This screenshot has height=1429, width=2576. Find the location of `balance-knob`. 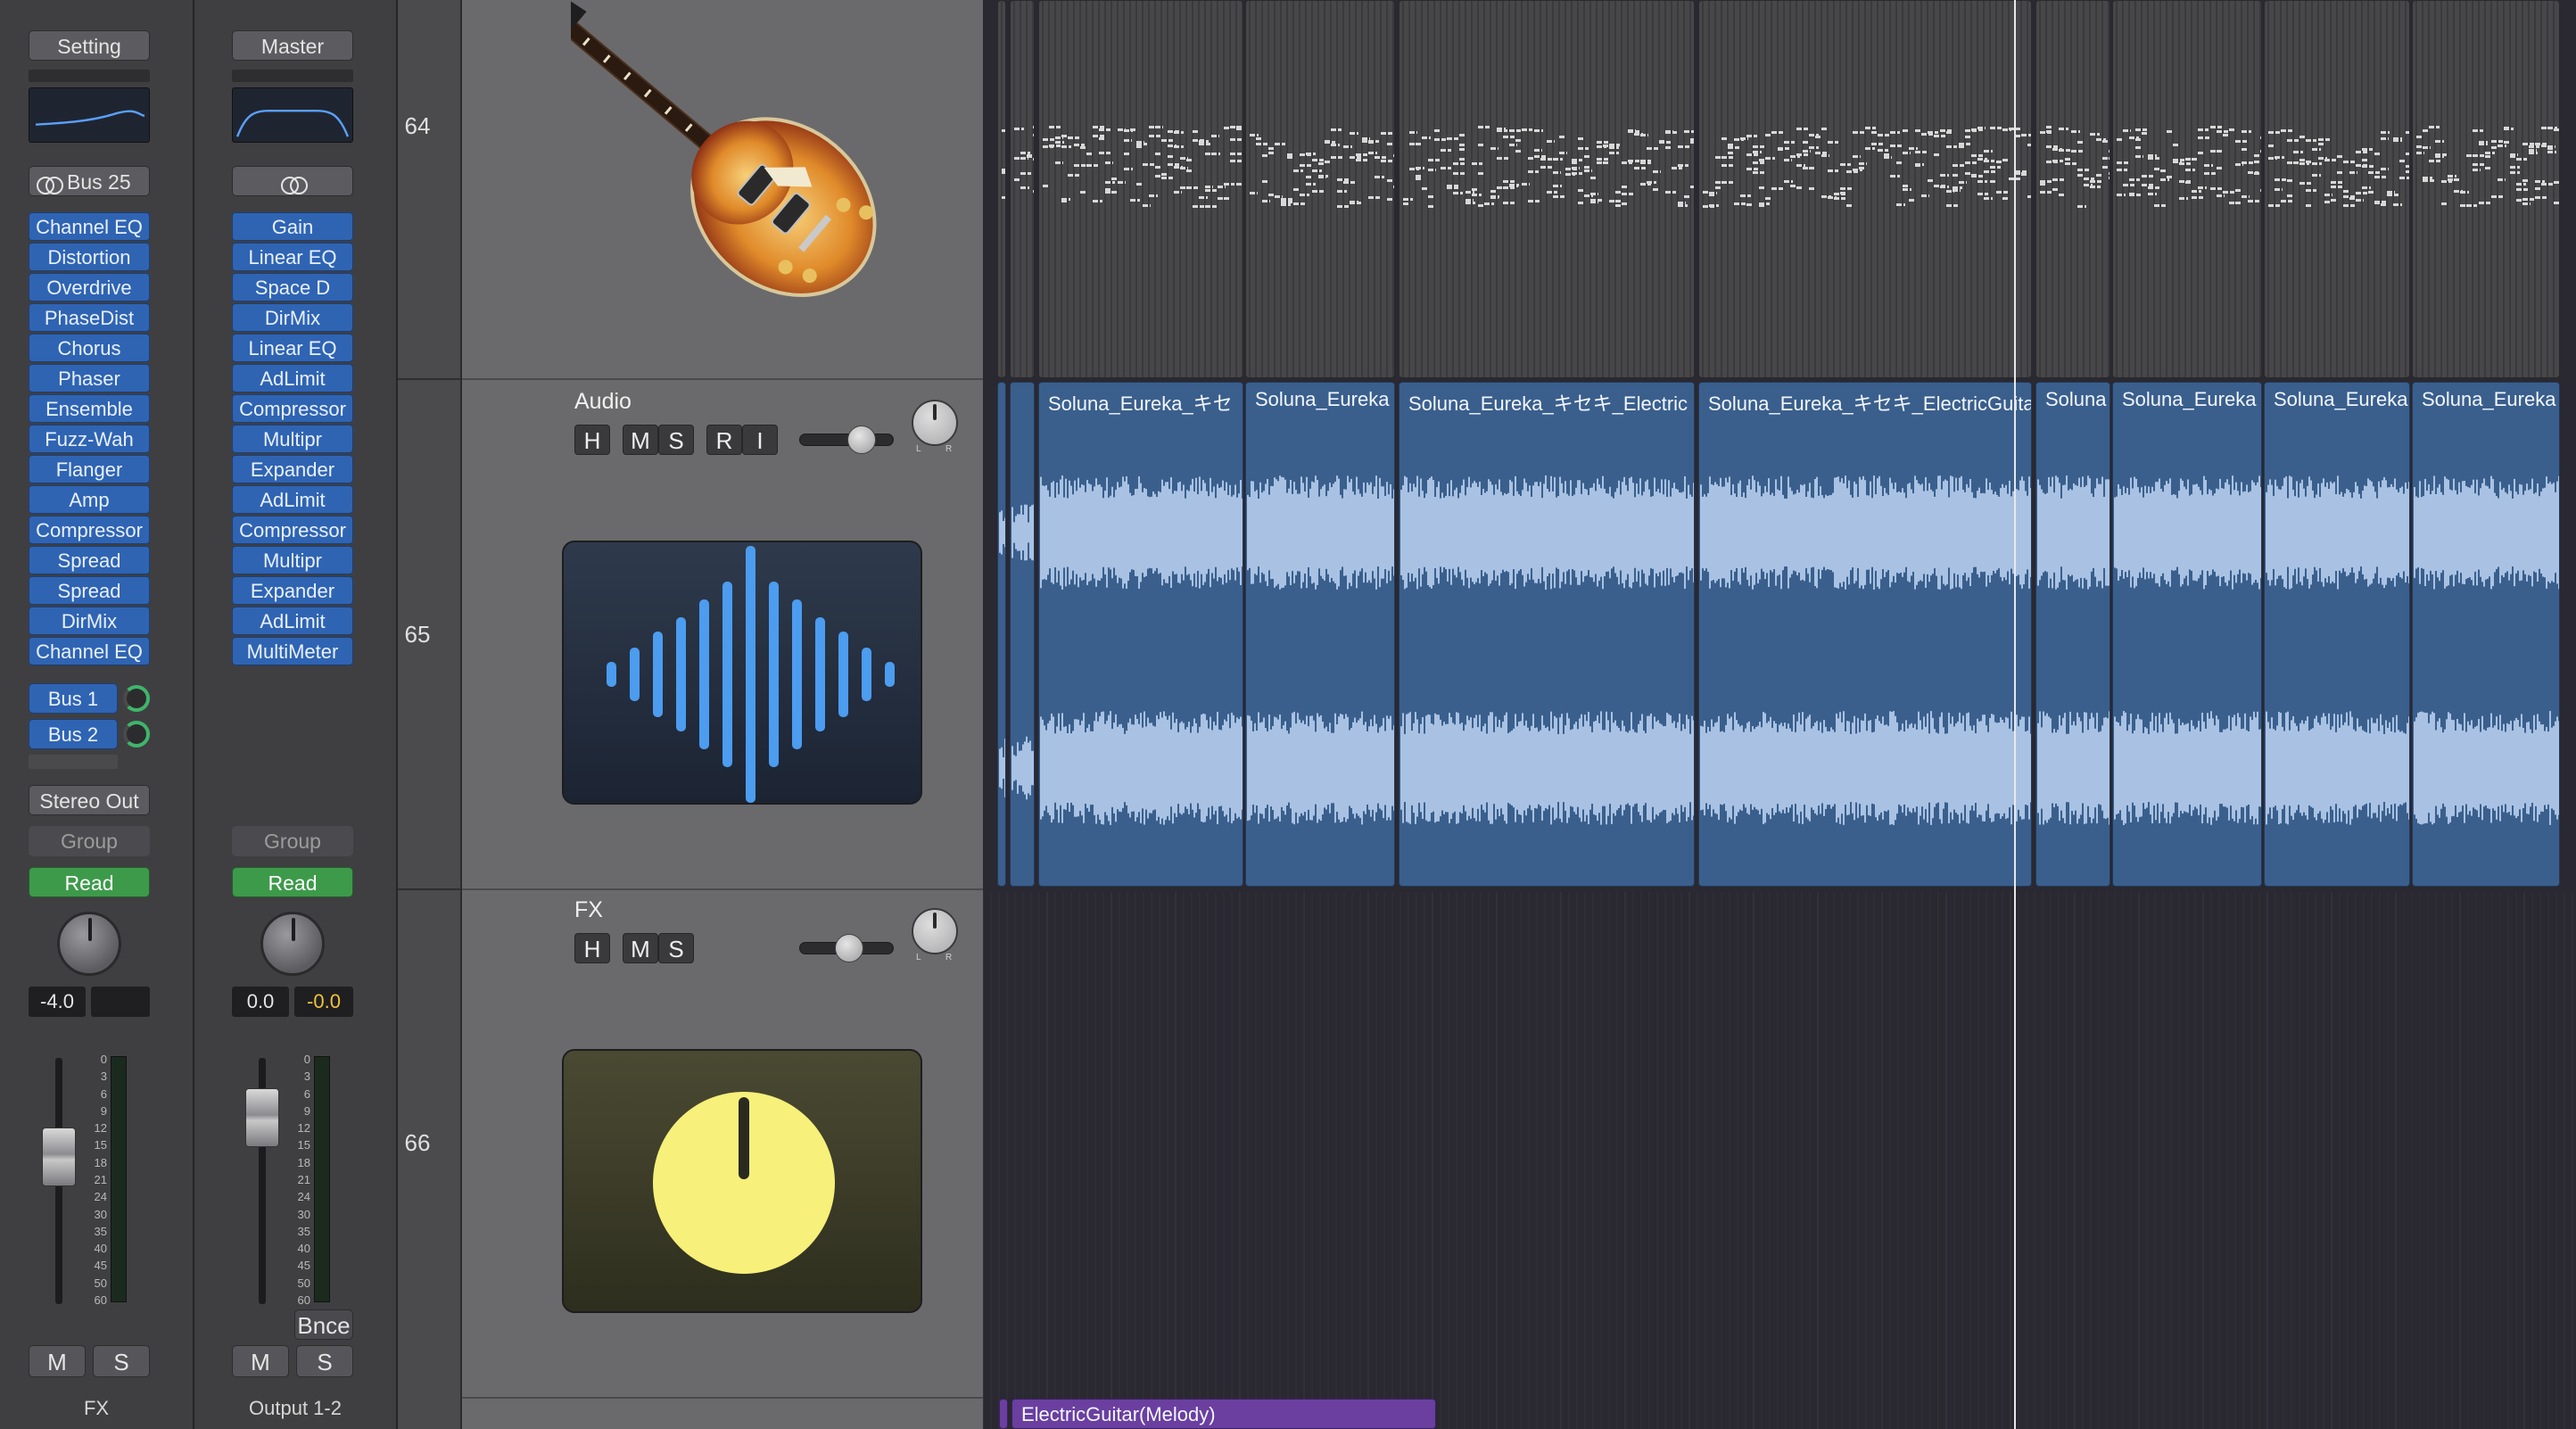

balance-knob is located at coordinates (293, 944).